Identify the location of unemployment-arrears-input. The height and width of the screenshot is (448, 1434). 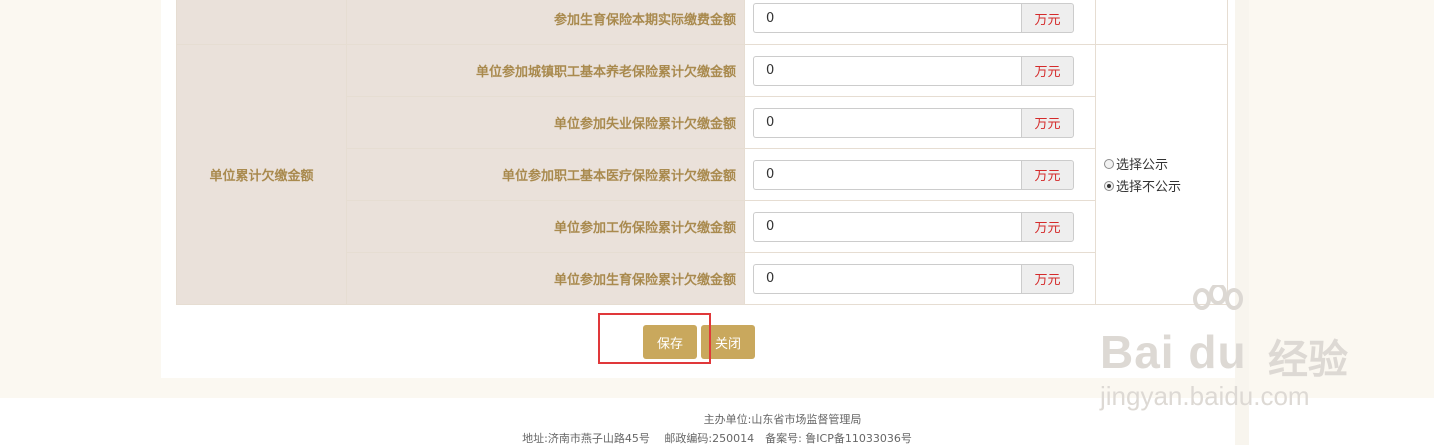
(887, 122).